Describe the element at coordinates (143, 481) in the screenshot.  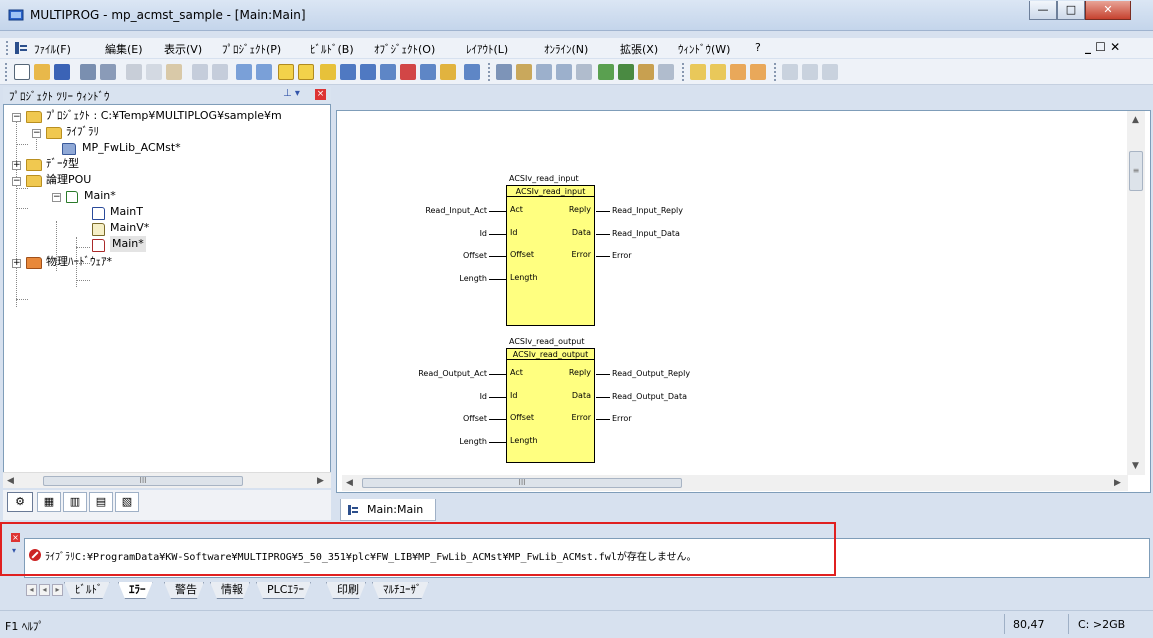
I see `tree-scroll-thumb: III` at that location.